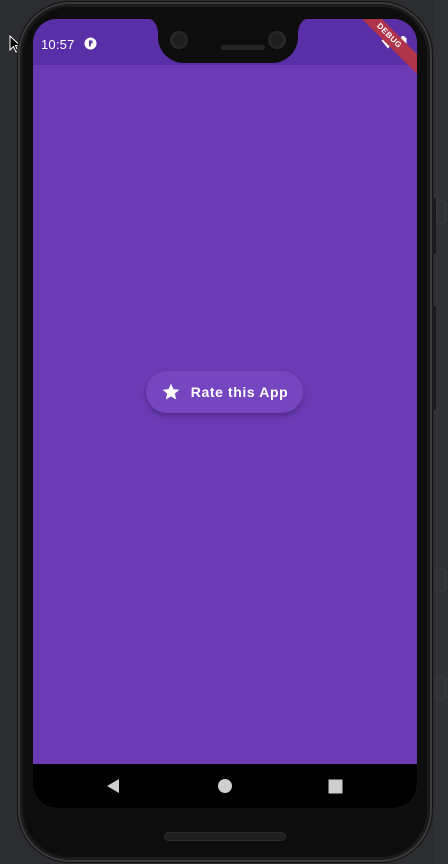  I want to click on recents-icon, so click(335, 786).